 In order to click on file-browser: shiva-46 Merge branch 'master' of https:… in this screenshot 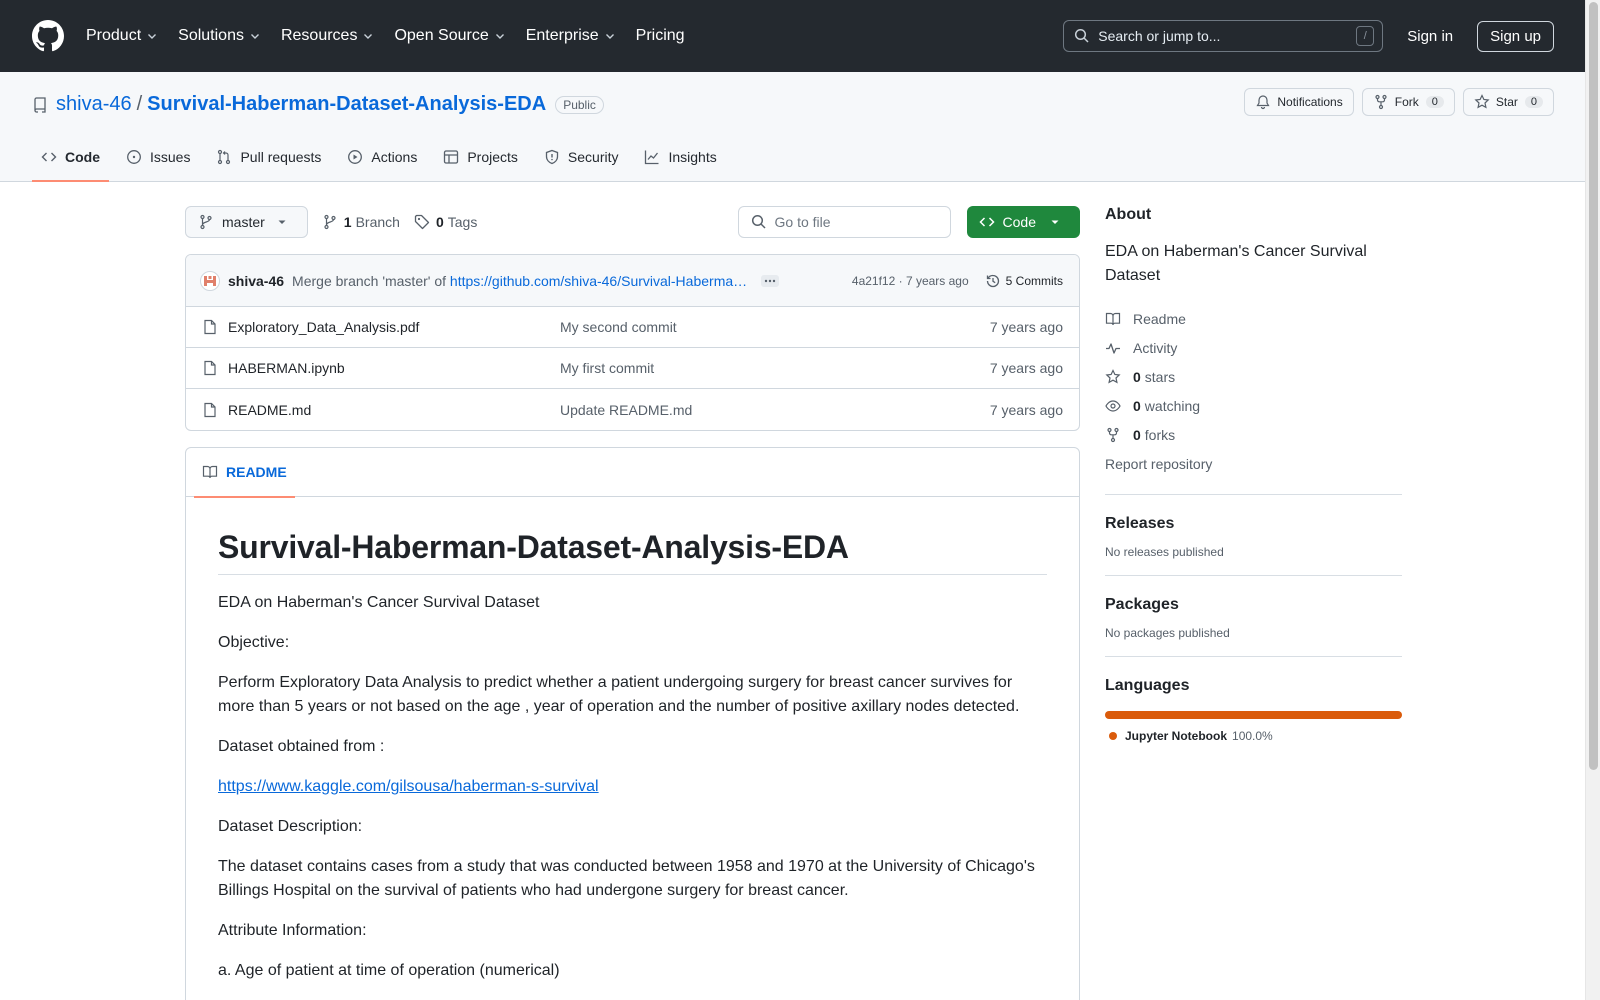, I will do `click(632, 342)`.